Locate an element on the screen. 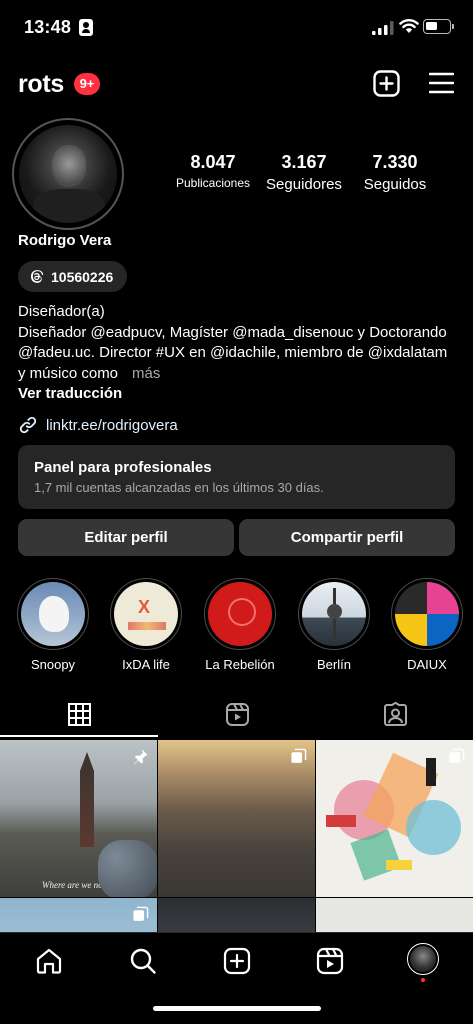 The image size is (473, 1024). nav-create is located at coordinates (237, 961).